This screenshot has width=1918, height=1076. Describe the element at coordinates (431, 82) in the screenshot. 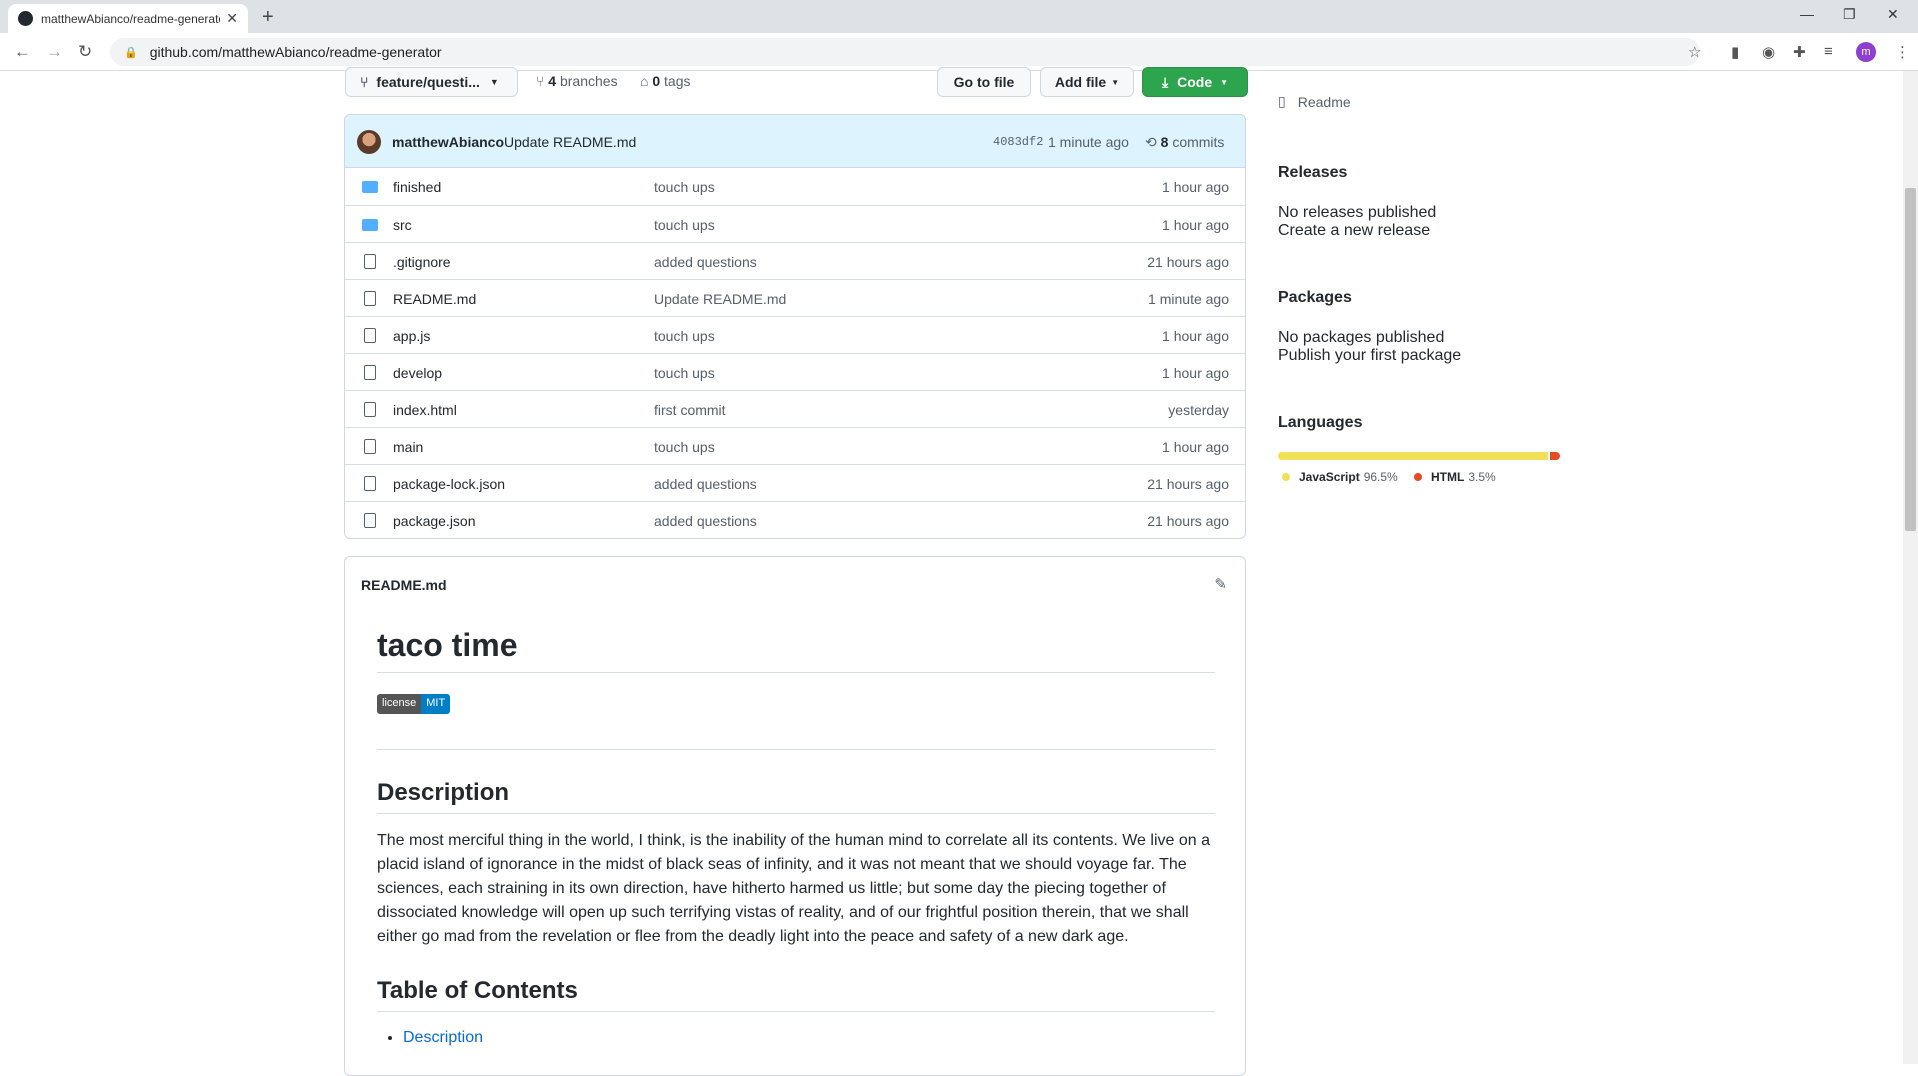

I see `branch-select-button: ⑂ feature/questi... ▼` at that location.